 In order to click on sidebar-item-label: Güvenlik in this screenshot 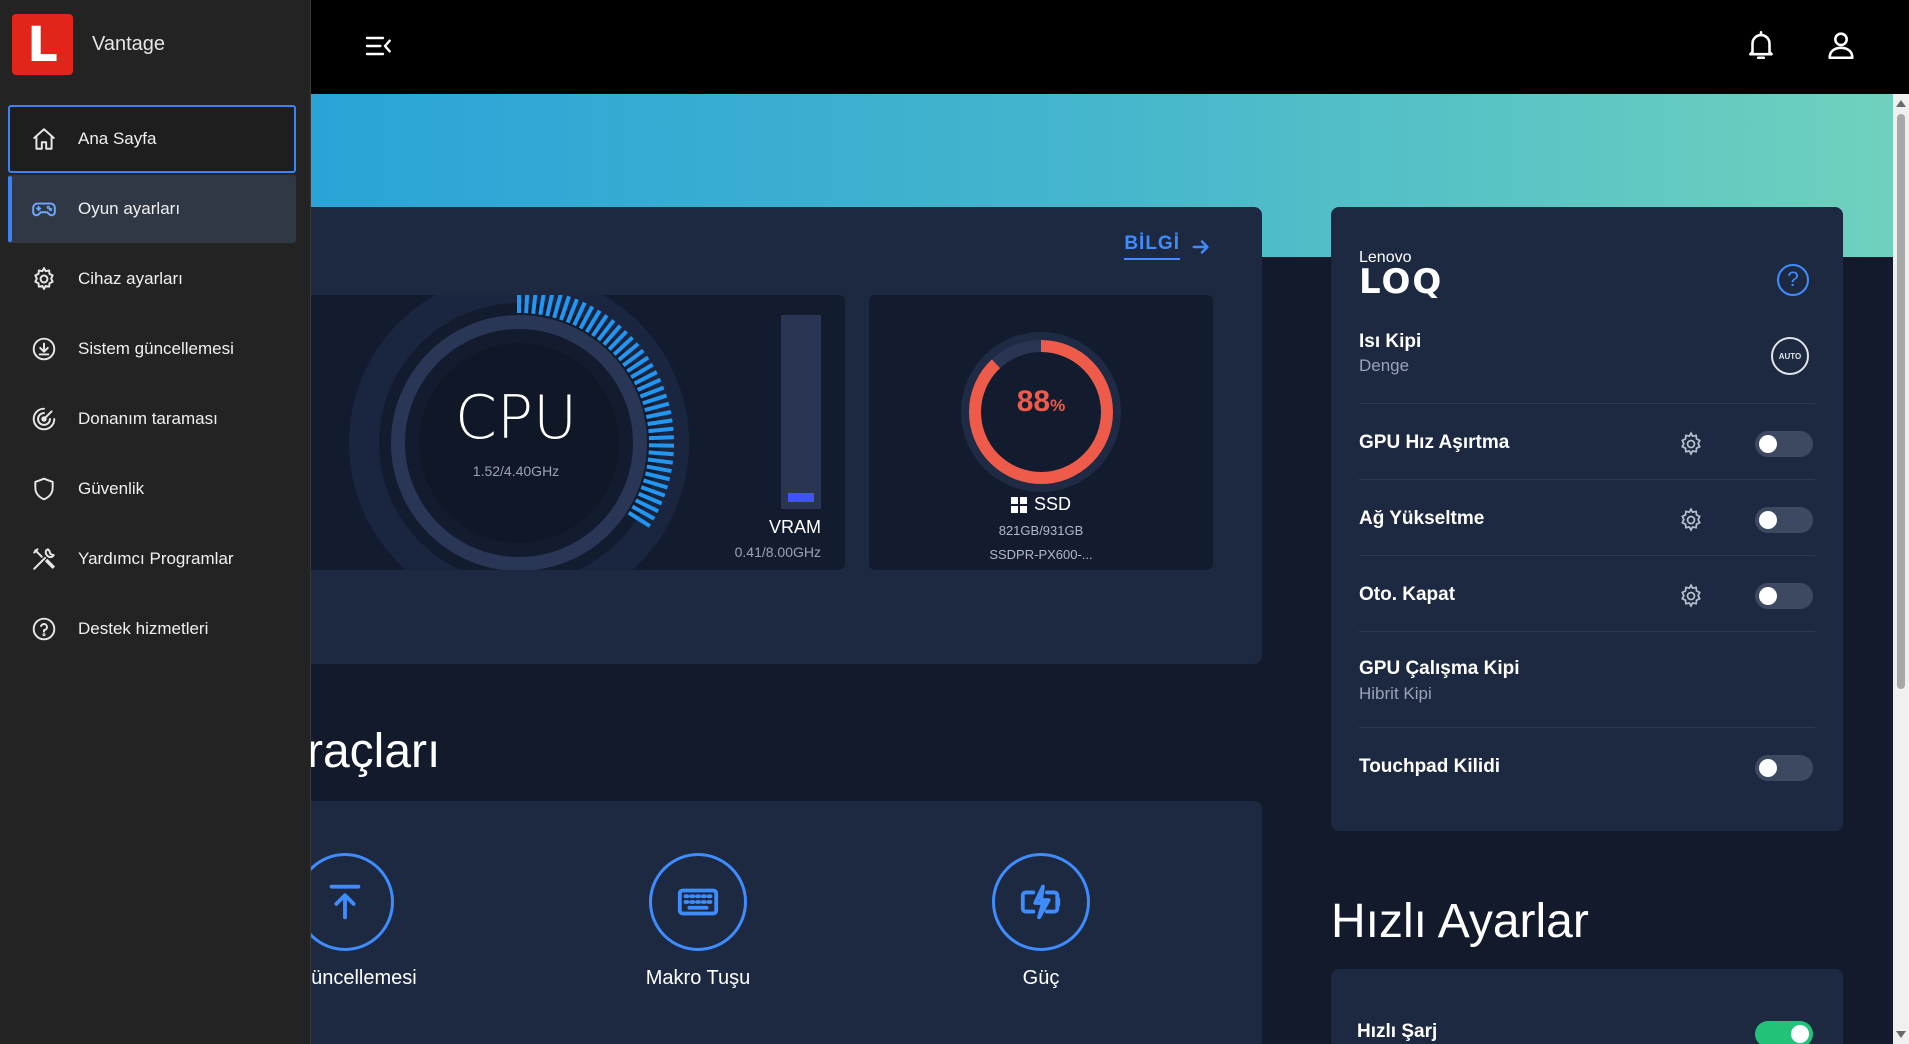, I will do `click(111, 488)`.